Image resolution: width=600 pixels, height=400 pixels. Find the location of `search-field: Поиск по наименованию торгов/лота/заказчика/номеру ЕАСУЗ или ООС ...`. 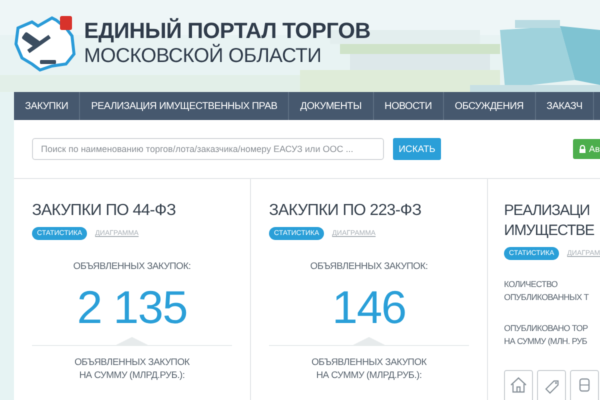

search-field: Поиск по наименованию торгов/лота/заказчика/номеру ЕАСУЗ или ООС ... is located at coordinates (208, 149).